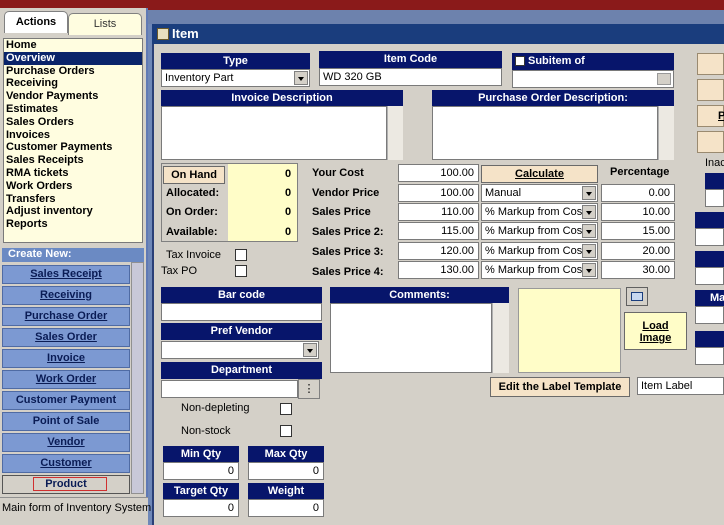  What do you see at coordinates (638, 193) in the screenshot?
I see `vendor-price-percentage-input: 0.00` at bounding box center [638, 193].